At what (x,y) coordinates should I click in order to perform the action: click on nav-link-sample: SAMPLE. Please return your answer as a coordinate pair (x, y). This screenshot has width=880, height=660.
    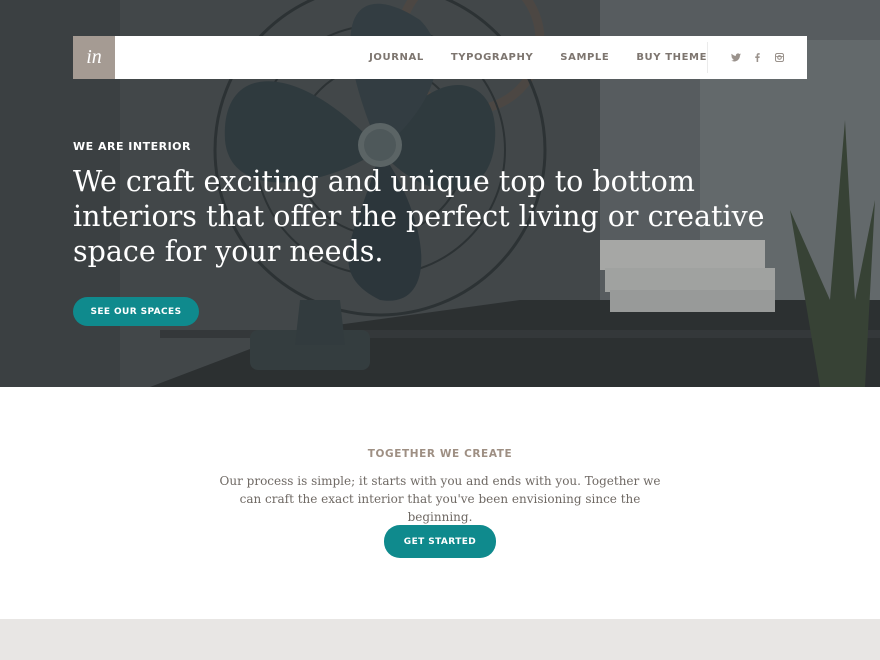
    Looking at the image, I should click on (584, 57).